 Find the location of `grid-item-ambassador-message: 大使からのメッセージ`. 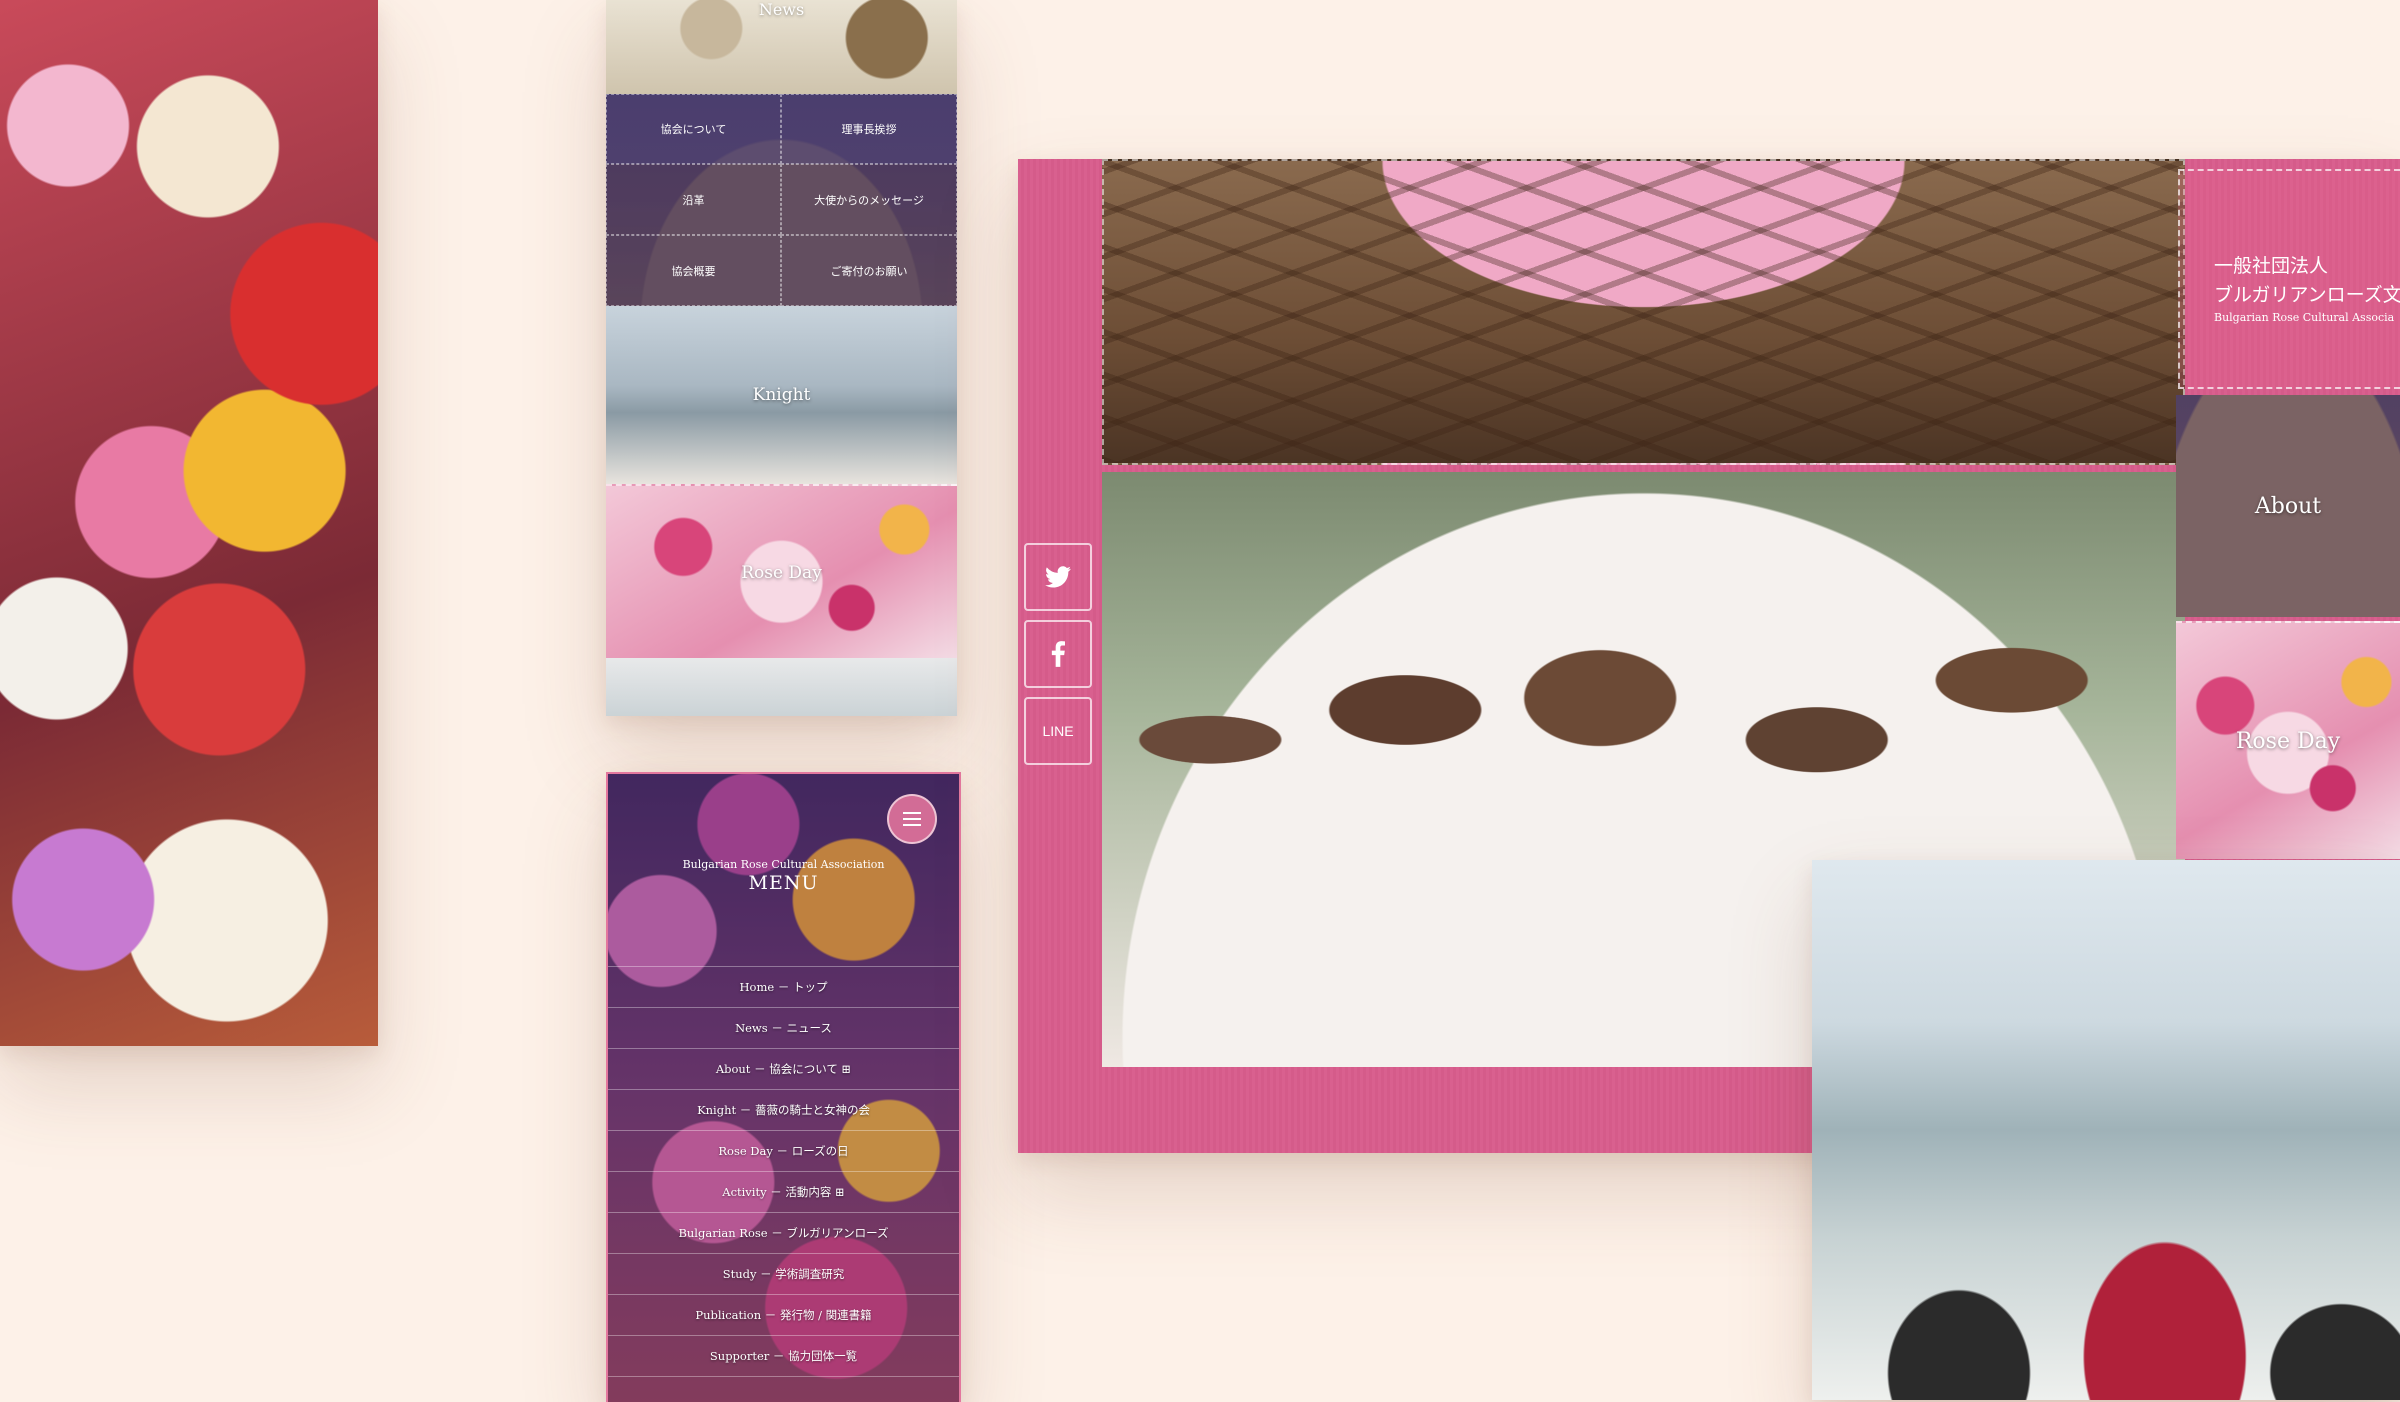

grid-item-ambassador-message: 大使からのメッセージ is located at coordinates (869, 199).